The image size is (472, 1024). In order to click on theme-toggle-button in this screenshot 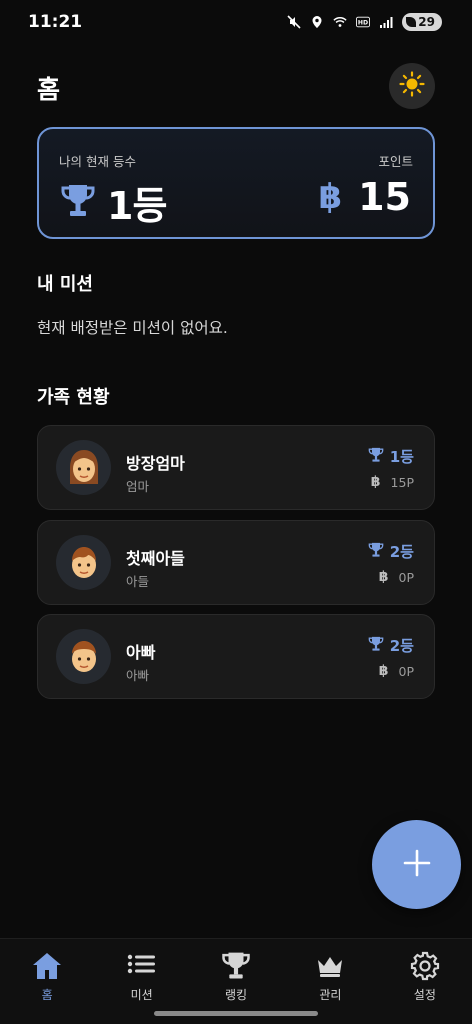, I will do `click(412, 86)`.